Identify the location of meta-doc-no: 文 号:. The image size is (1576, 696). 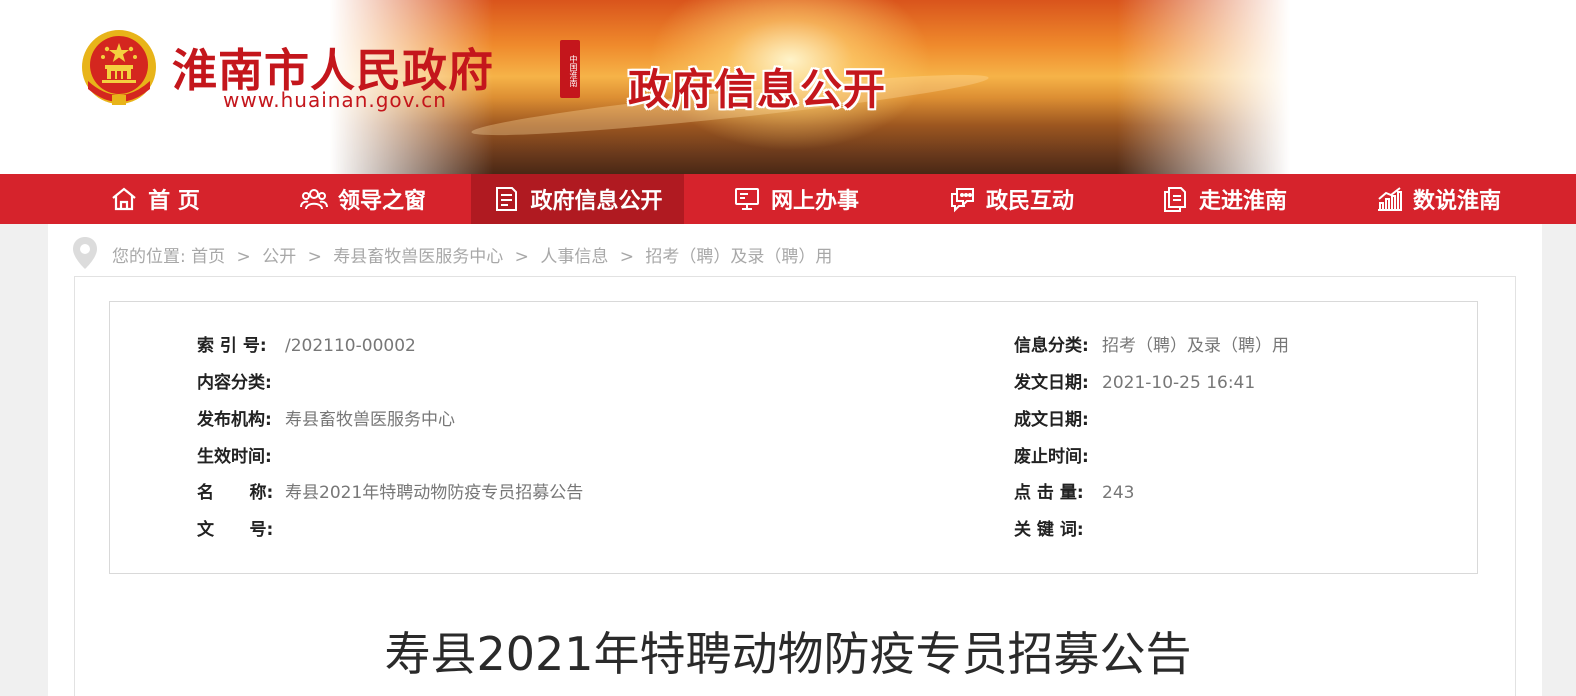
(241, 530).